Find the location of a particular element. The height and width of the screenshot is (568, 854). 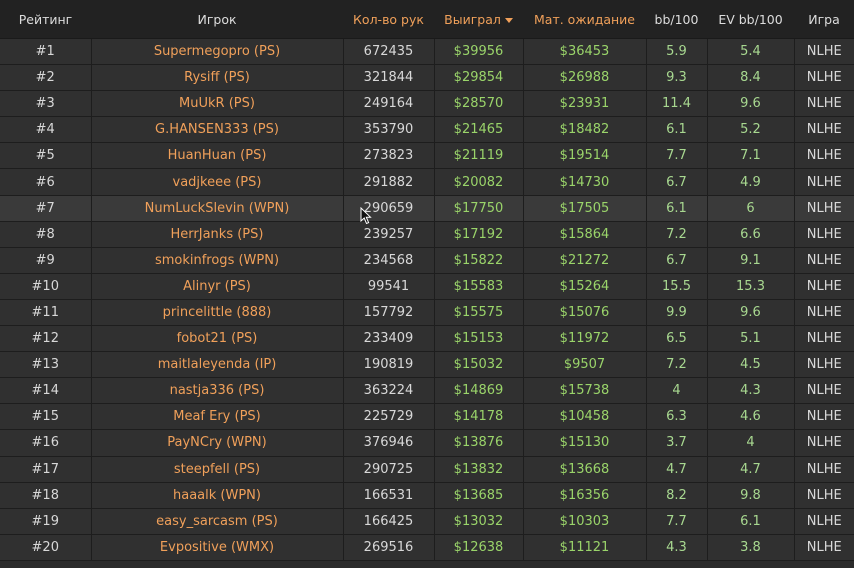

cell-rank: #12 is located at coordinates (46, 339).